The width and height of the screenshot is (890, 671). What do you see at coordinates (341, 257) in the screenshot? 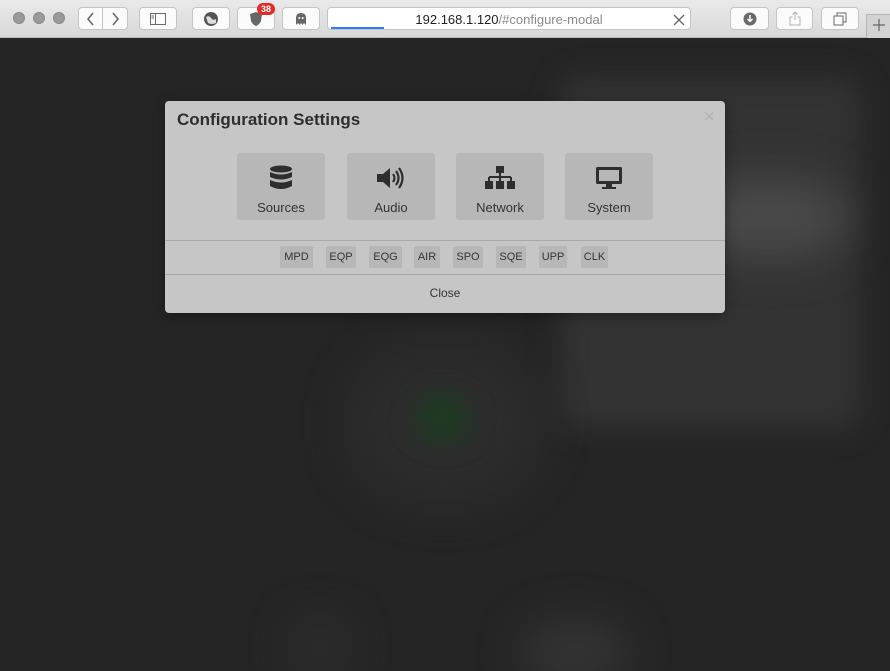
I see `chip-eqp: EQP` at bounding box center [341, 257].